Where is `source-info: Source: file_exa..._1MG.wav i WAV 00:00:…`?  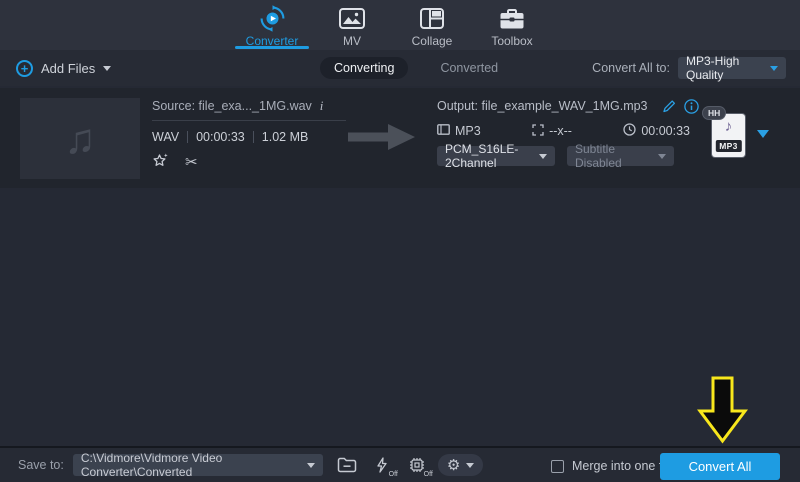 source-info: Source: file_exa..._1MG.wav i WAV 00:00:… is located at coordinates (249, 134).